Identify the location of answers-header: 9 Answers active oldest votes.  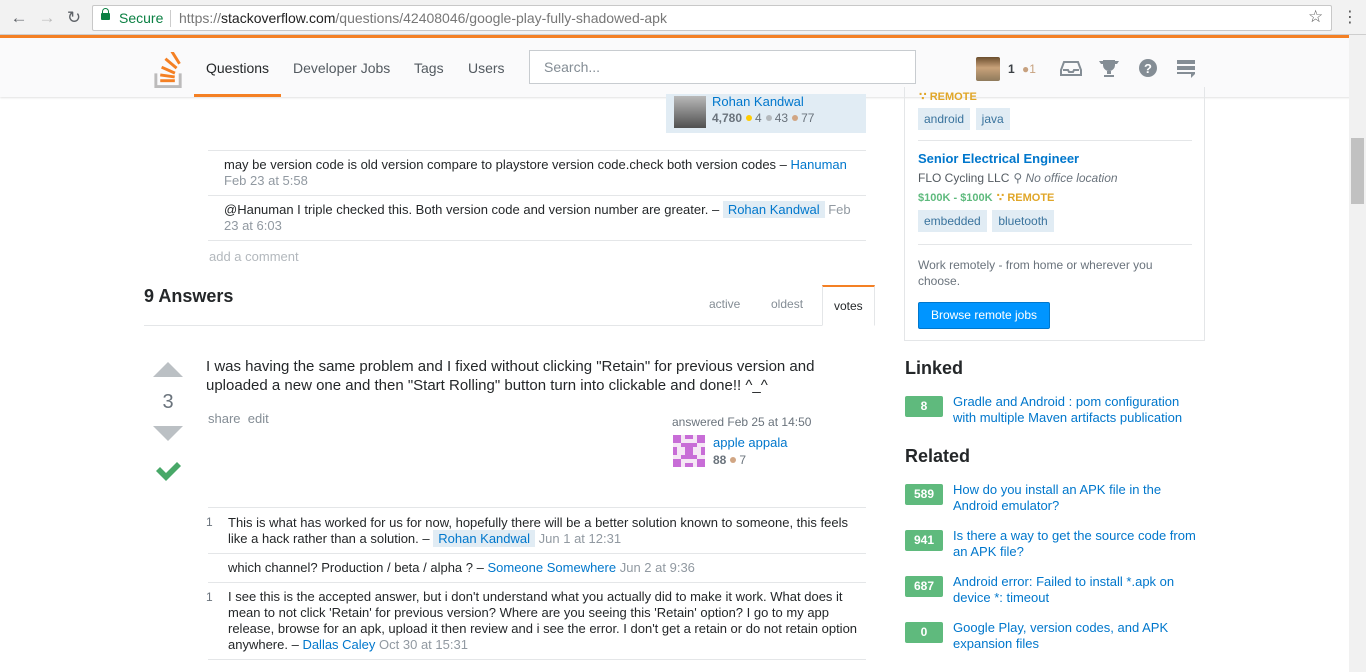
(509, 305).